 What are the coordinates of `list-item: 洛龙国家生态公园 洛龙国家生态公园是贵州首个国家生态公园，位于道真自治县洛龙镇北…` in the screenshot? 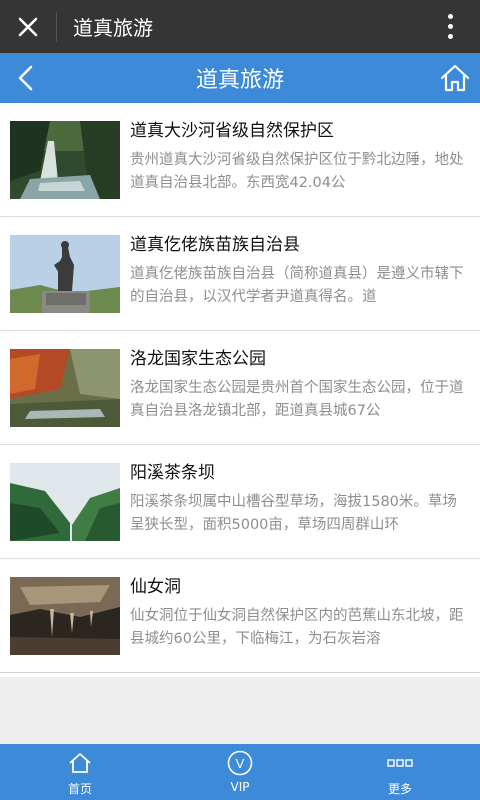 It's located at (240, 388).